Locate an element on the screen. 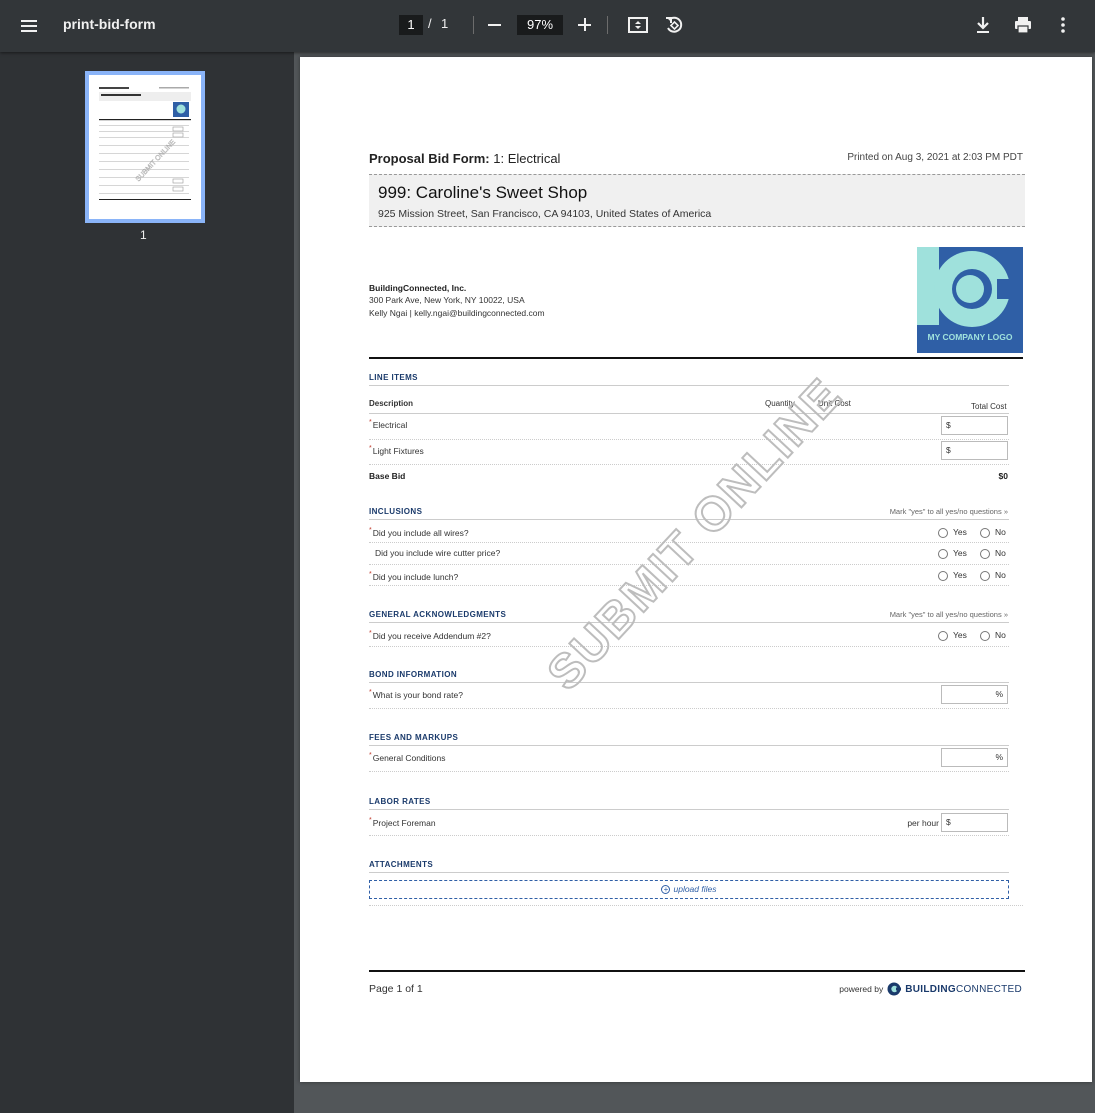 This screenshot has height=1113, width=1095. document-title: print-bid-form is located at coordinates (109, 24).